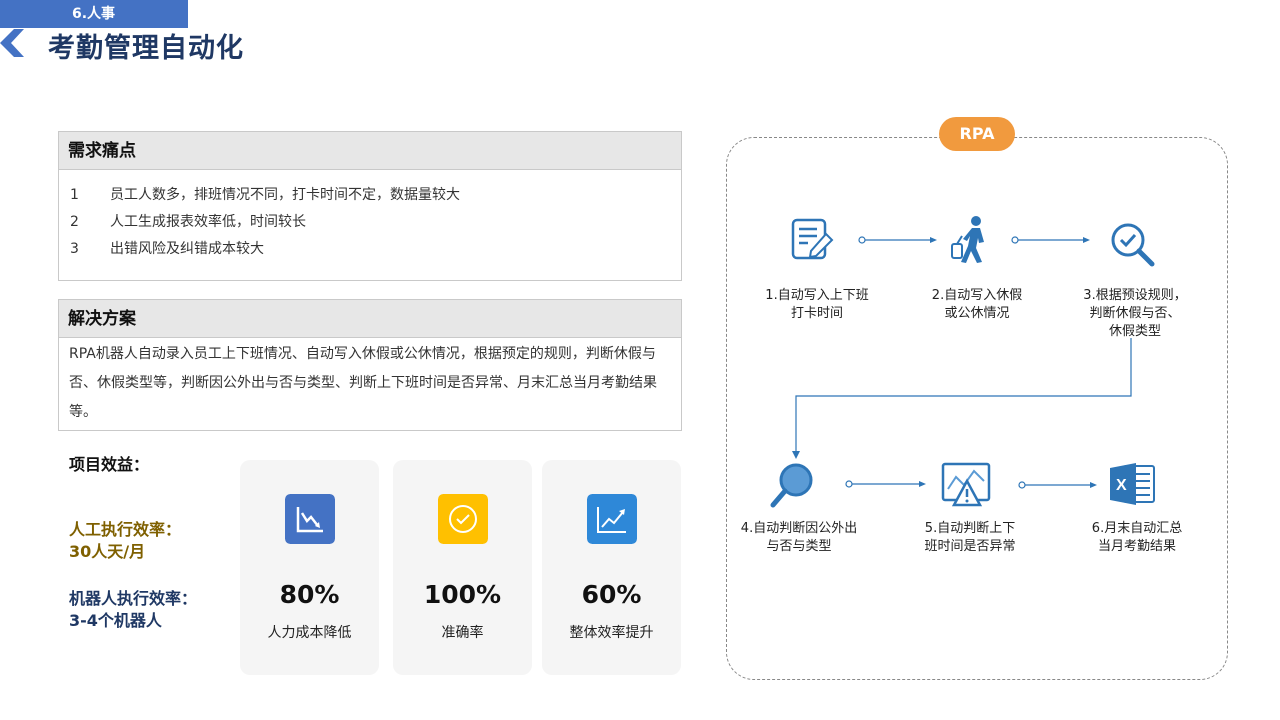 The height and width of the screenshot is (720, 1280). What do you see at coordinates (146, 48) in the screenshot?
I see `page-title: 考勤管理自动化` at bounding box center [146, 48].